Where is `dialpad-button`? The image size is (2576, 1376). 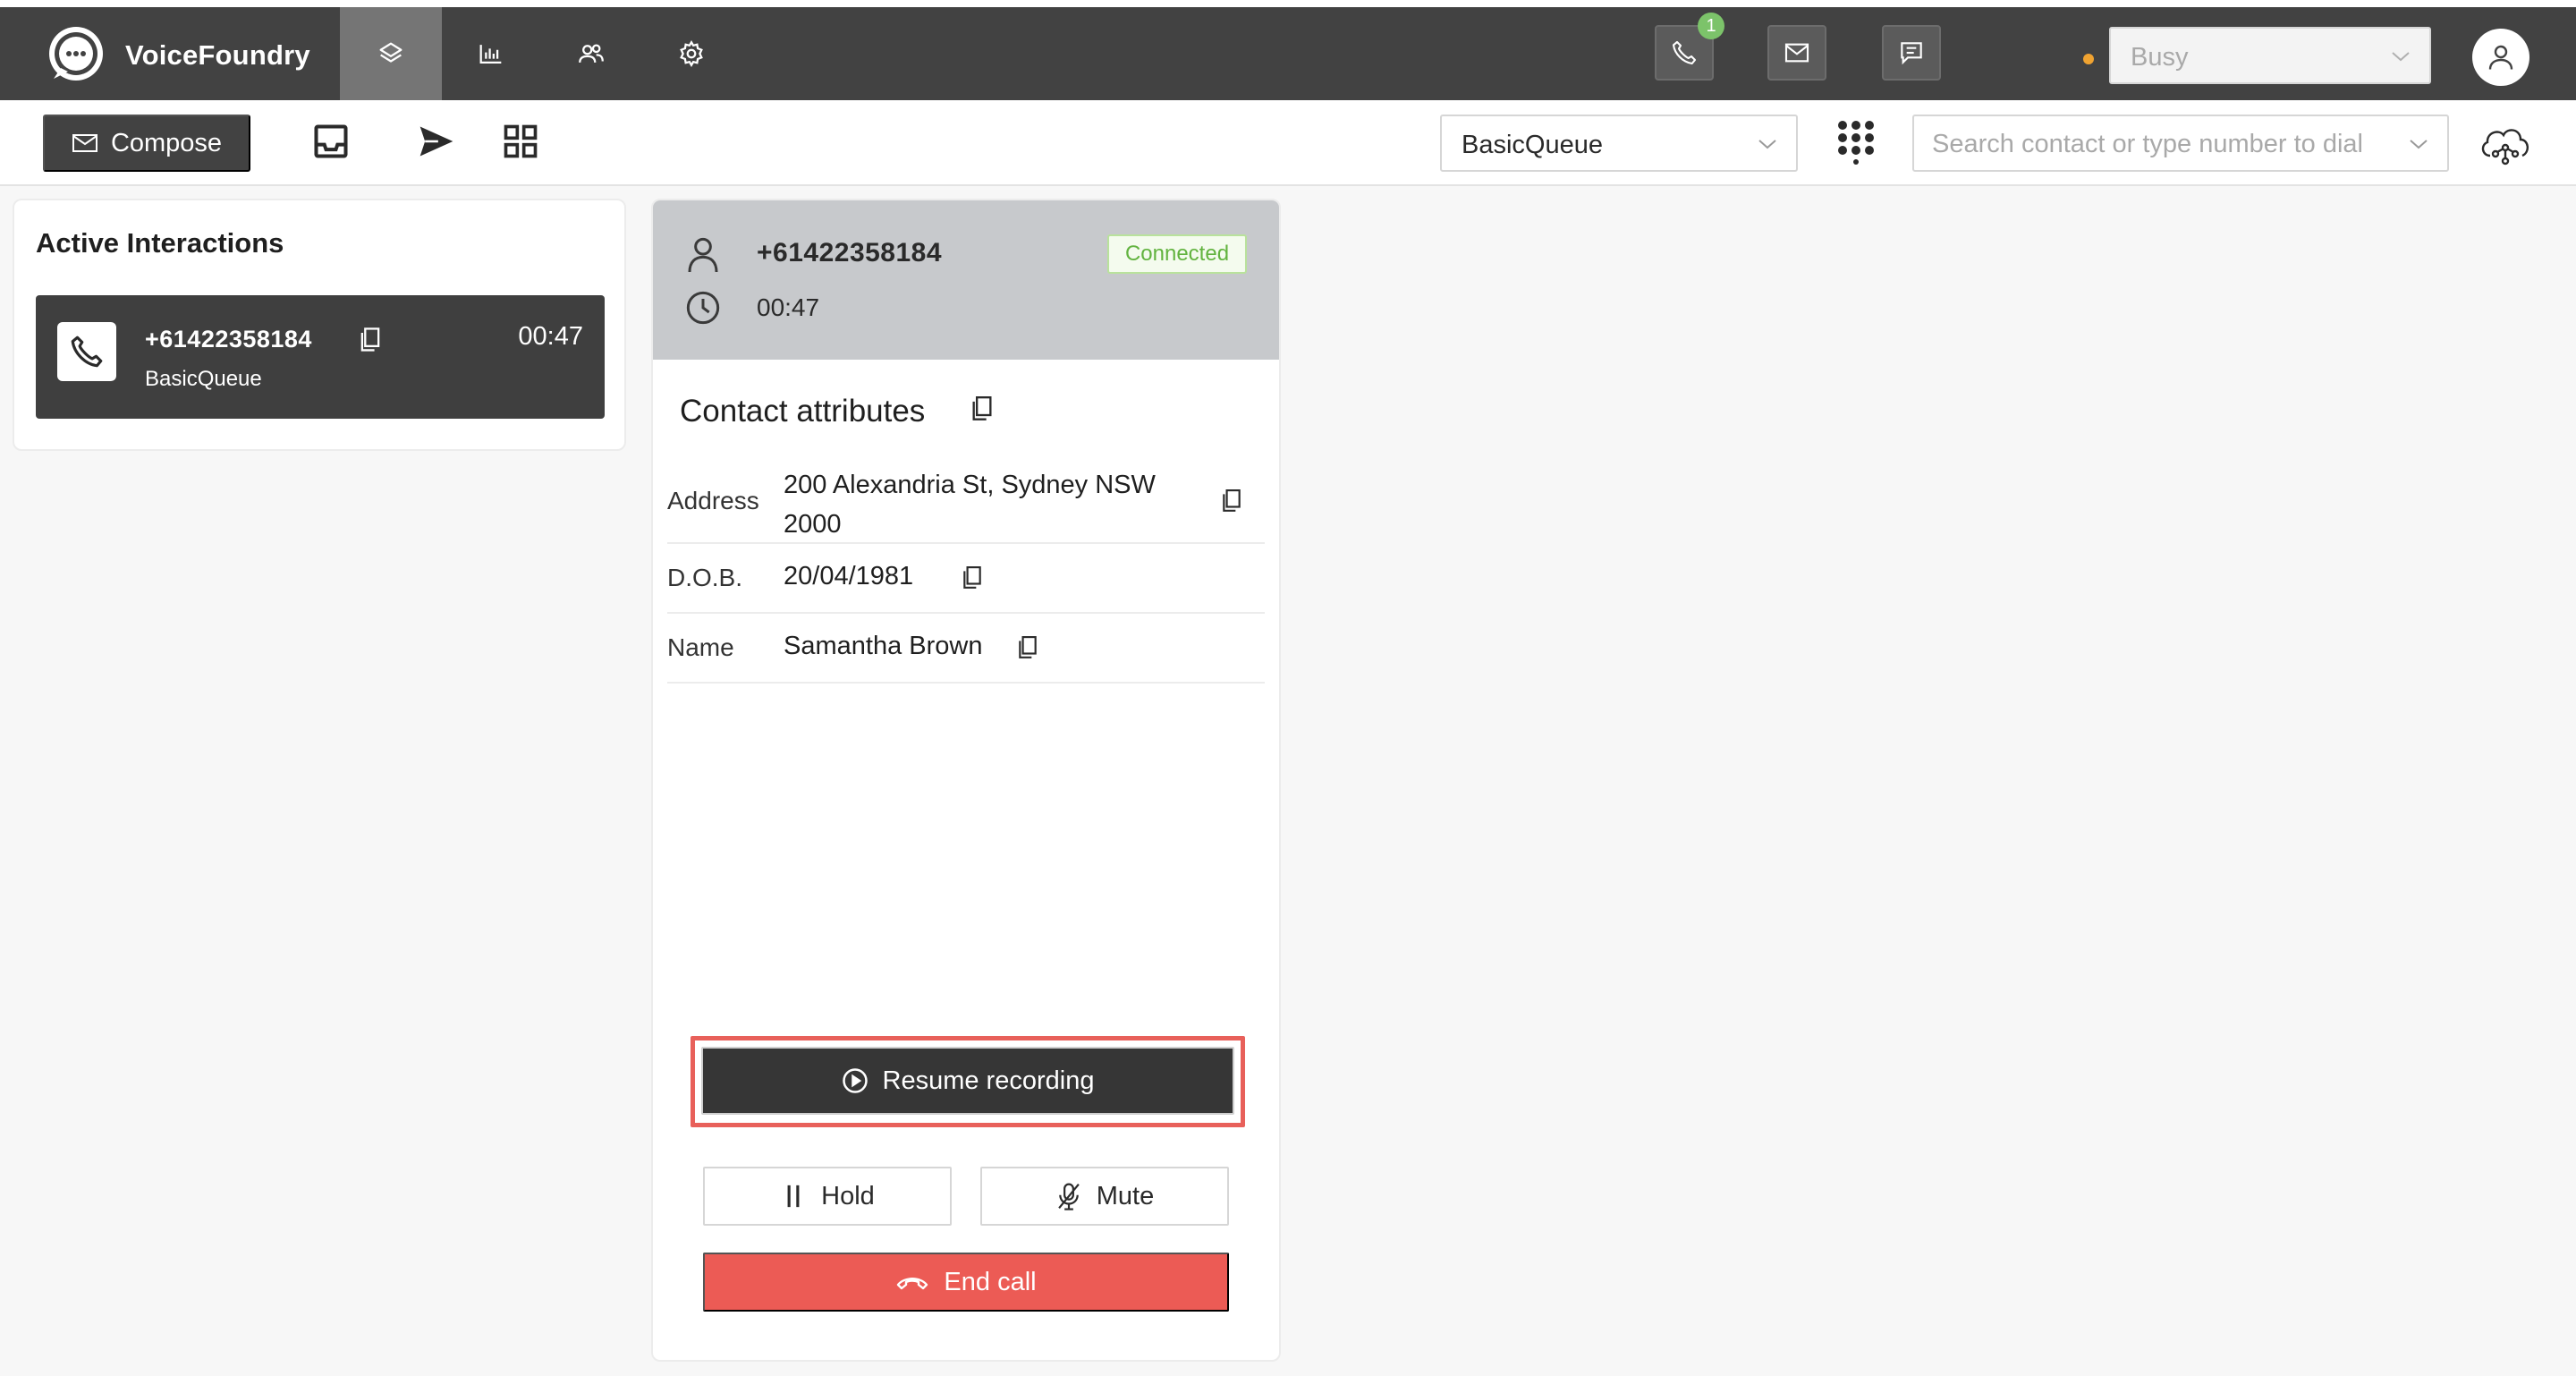
dialpad-button is located at coordinates (1856, 142).